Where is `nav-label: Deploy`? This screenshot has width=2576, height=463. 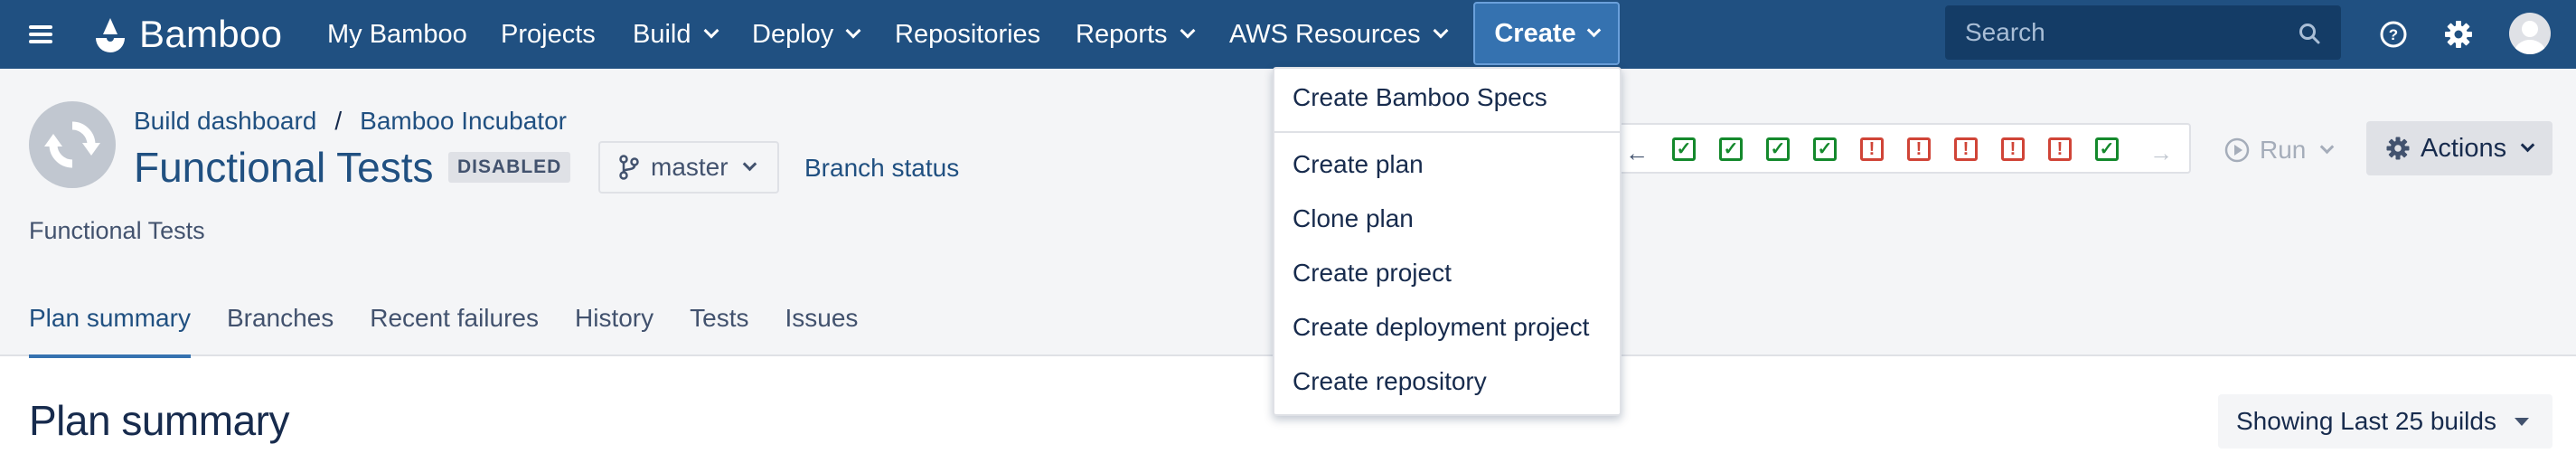
nav-label: Deploy is located at coordinates (793, 34).